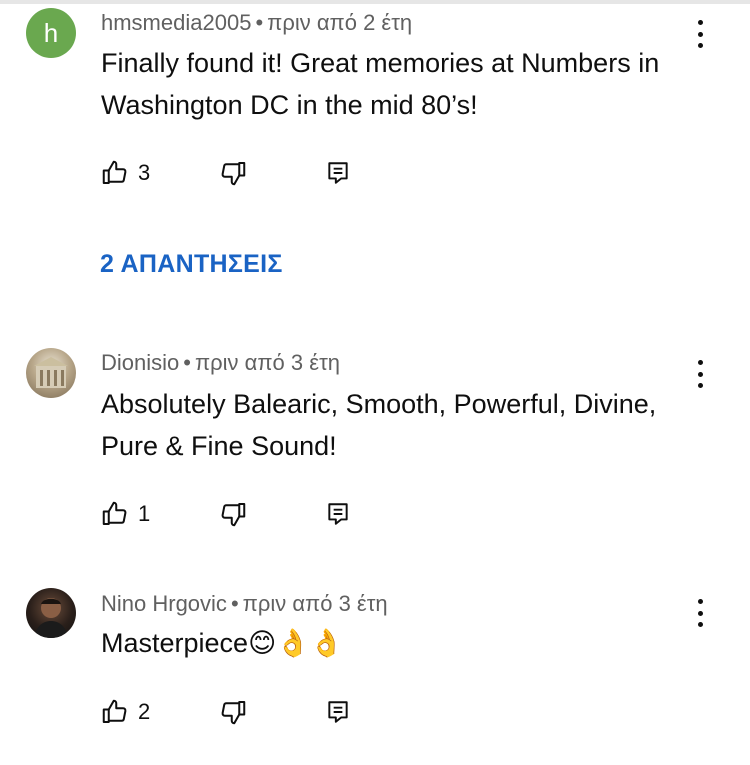 The height and width of the screenshot is (765, 750). Describe the element at coordinates (250, 514) in the screenshot. I see `comment-actions: 1` at that location.